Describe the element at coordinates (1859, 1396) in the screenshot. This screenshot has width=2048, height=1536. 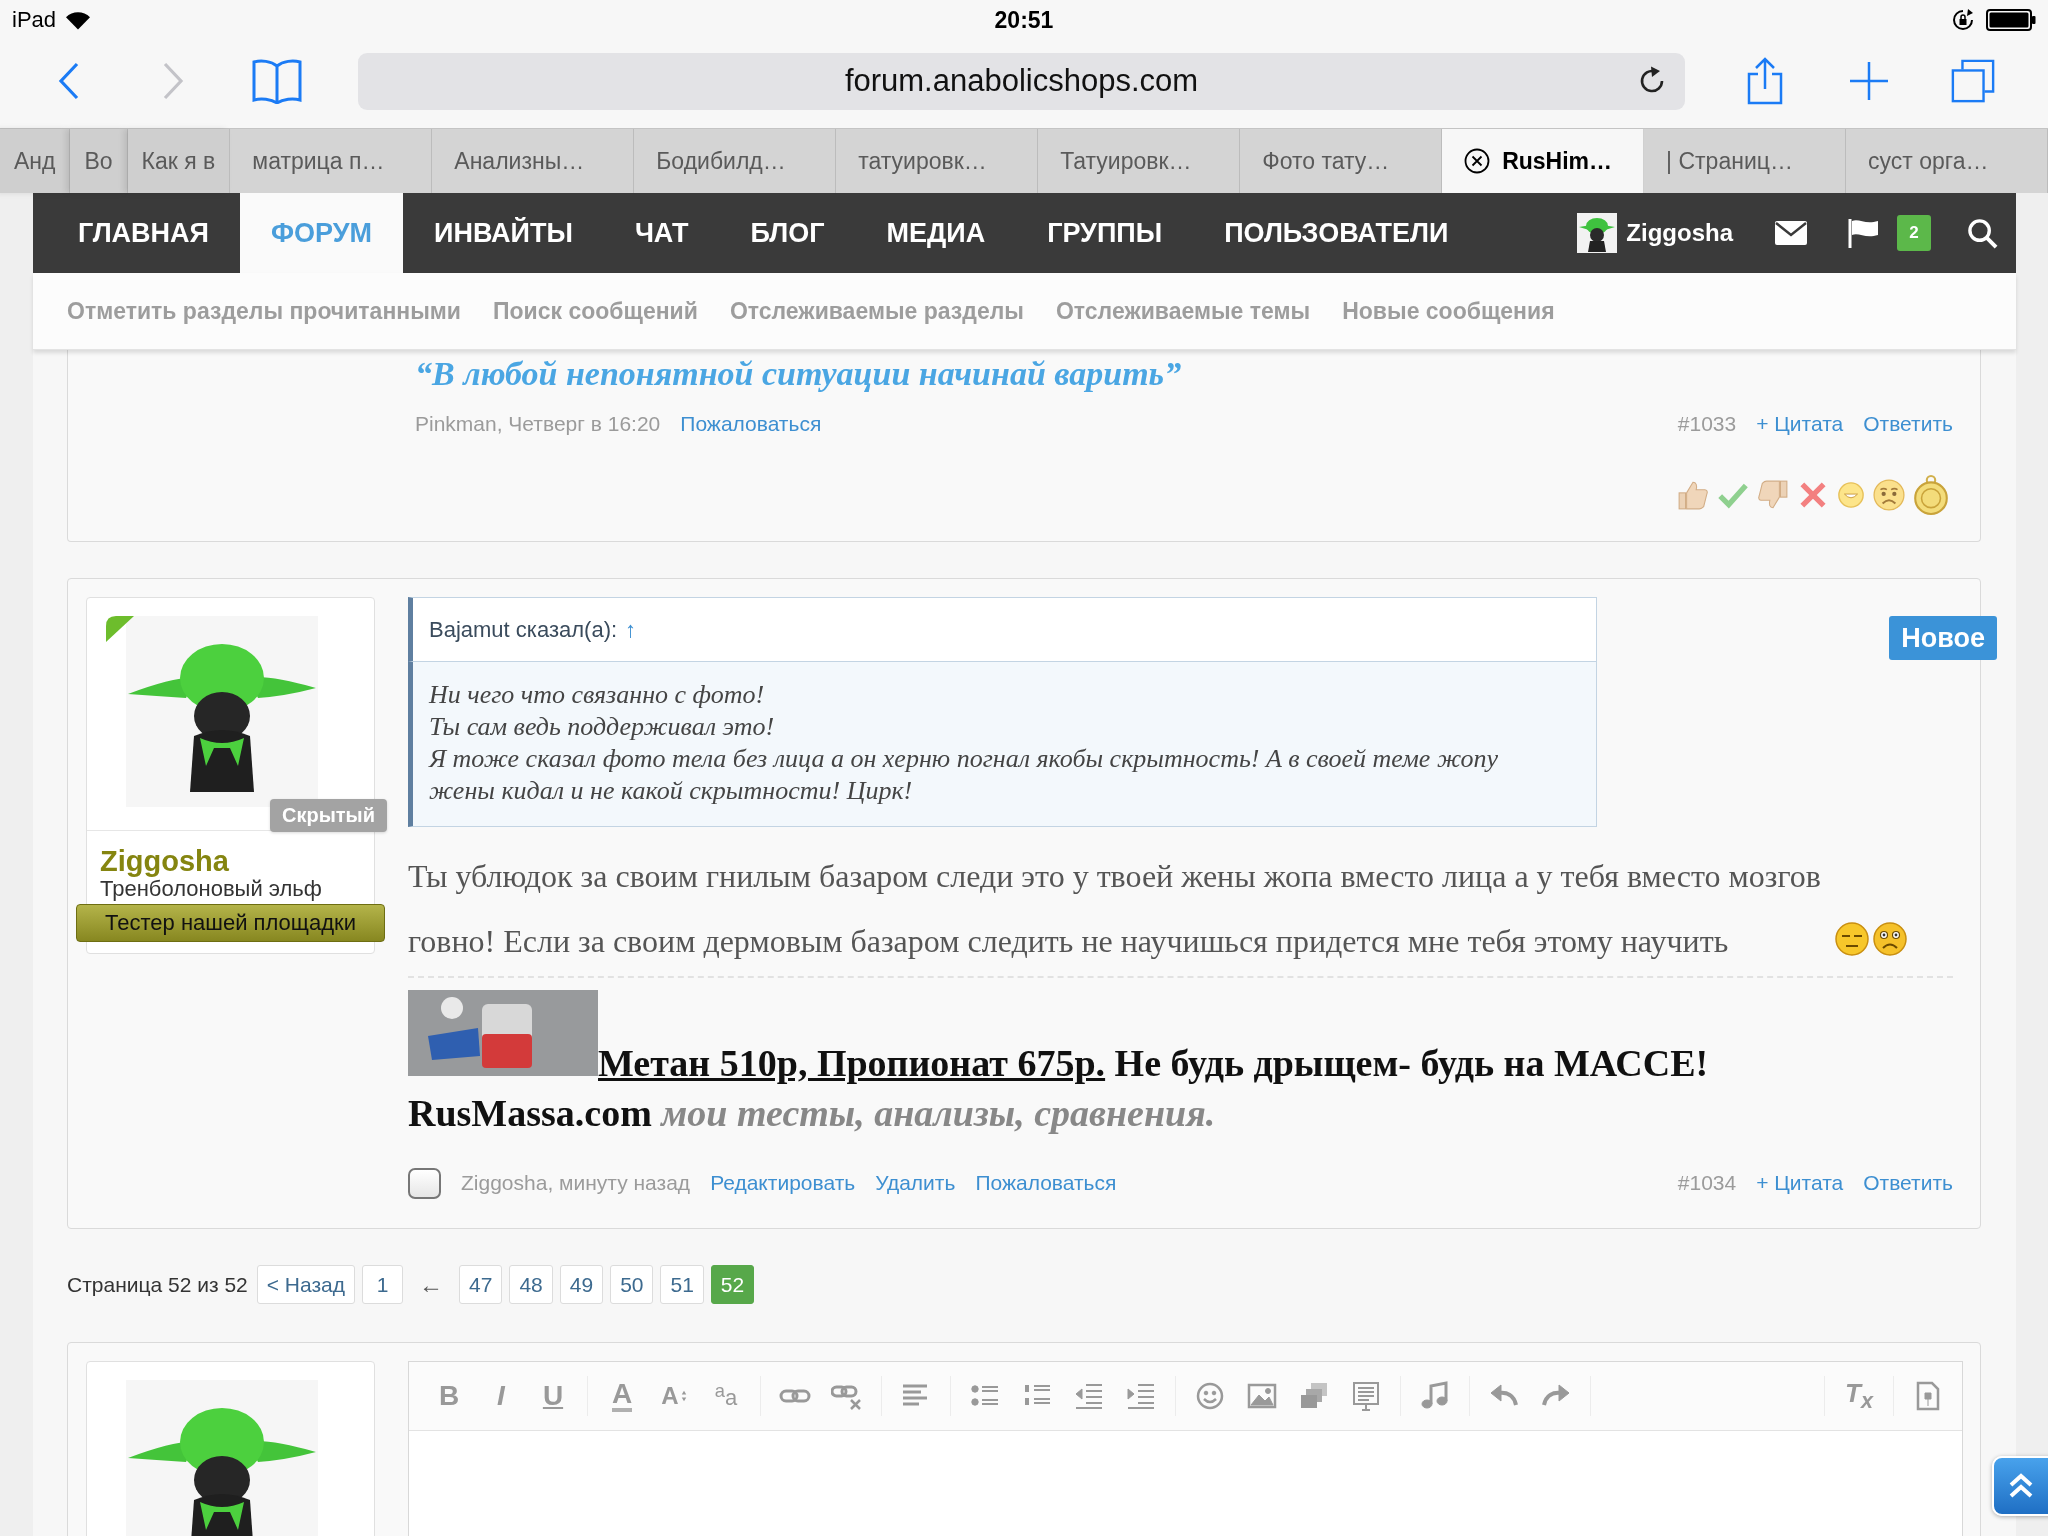
I see `clear-formatting-button: T$_{x}$` at that location.